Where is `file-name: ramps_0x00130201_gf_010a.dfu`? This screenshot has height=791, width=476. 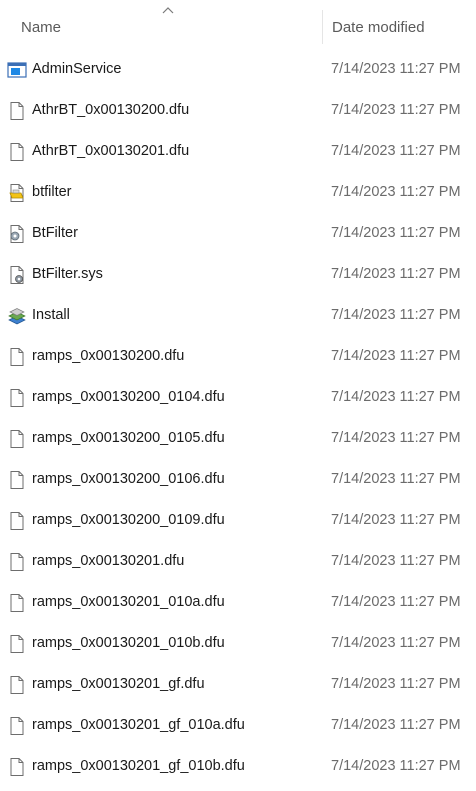
file-name: ramps_0x00130201_gf_010a.dfu is located at coordinates (138, 725).